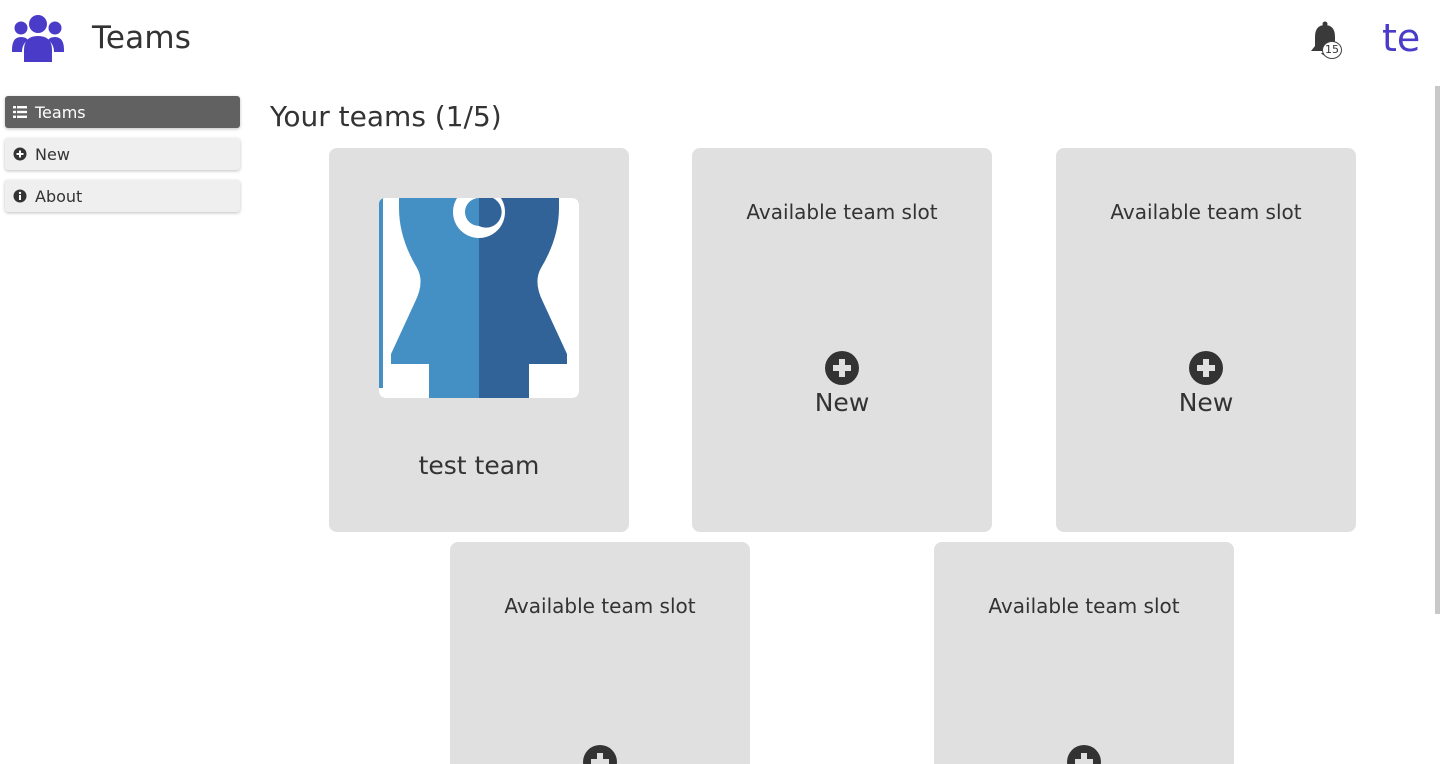 This screenshot has width=1440, height=764. I want to click on scrollbar, so click(1437, 350).